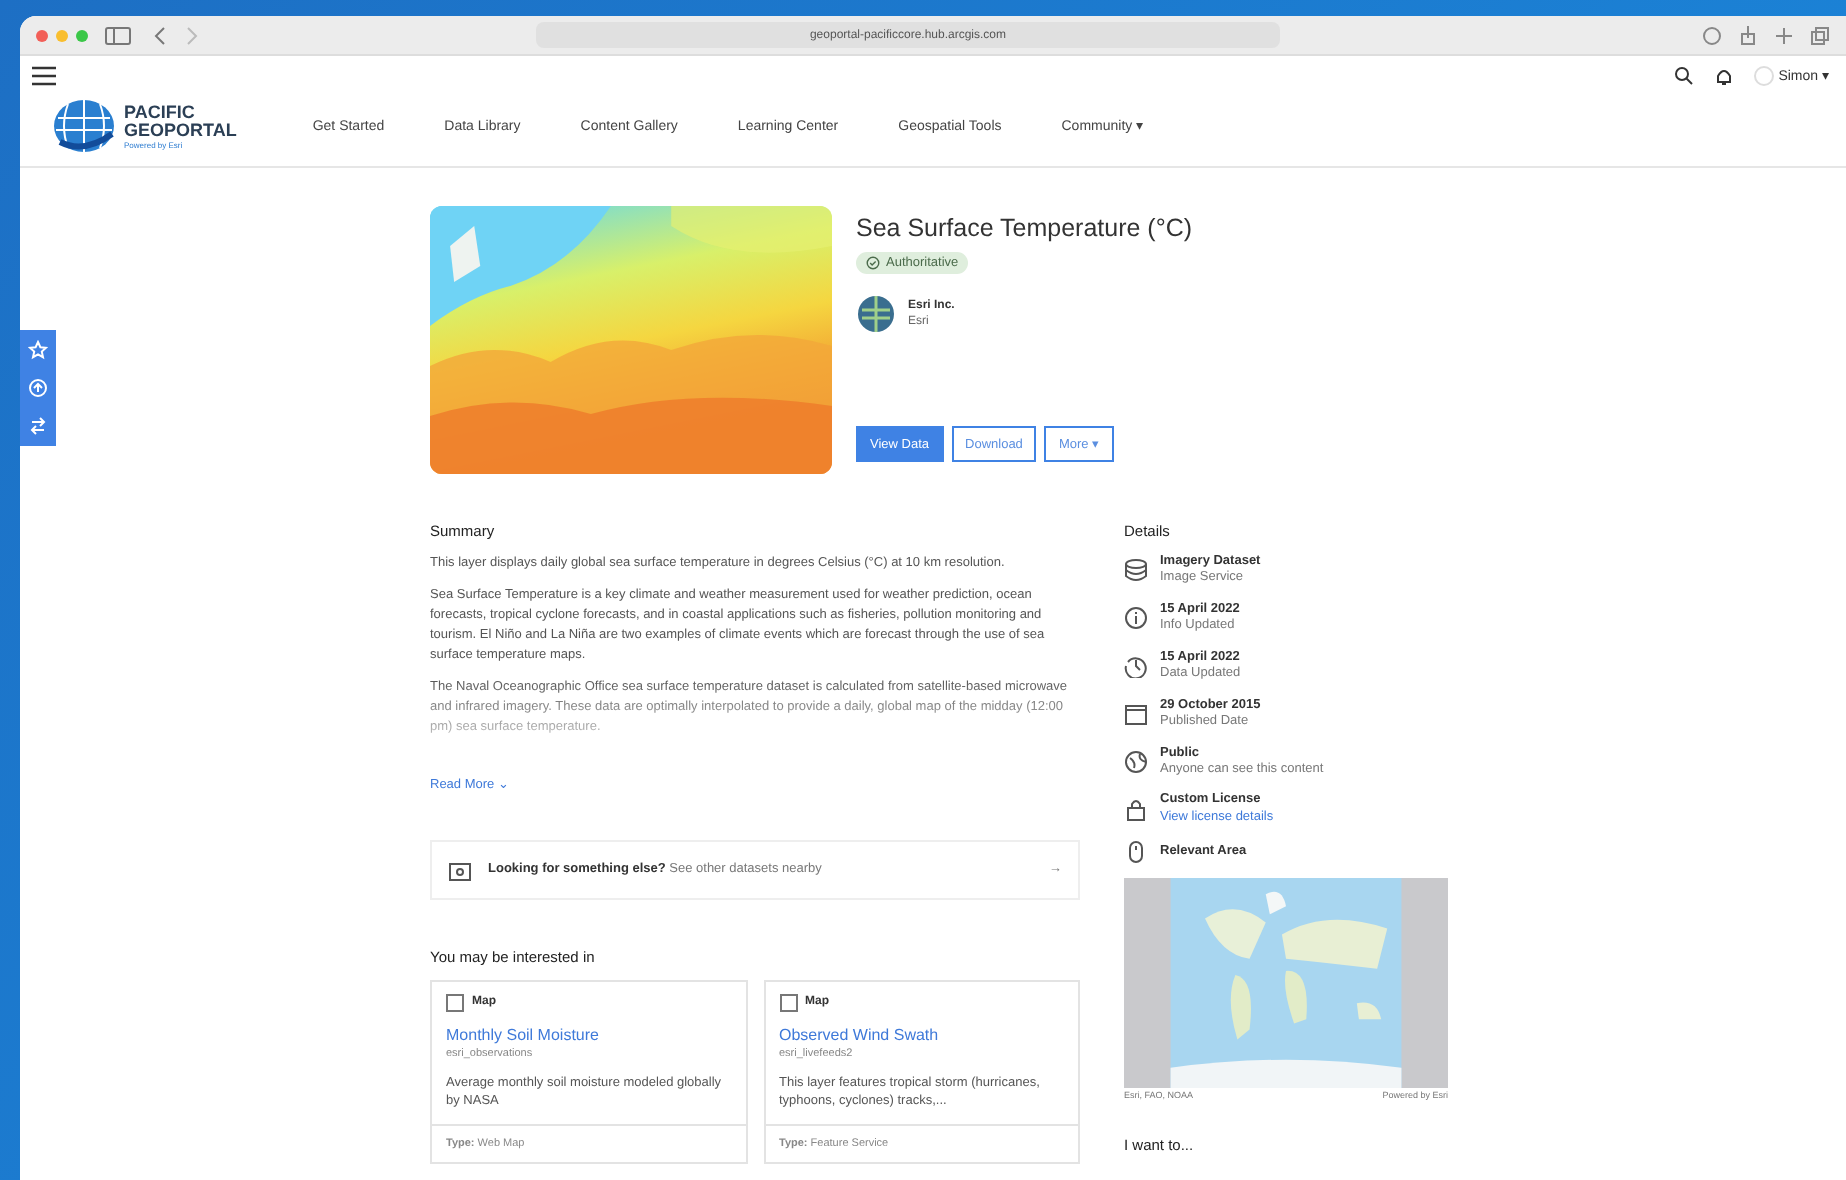 Image resolution: width=1846 pixels, height=1180 pixels. I want to click on bell-icon, so click(1724, 76).